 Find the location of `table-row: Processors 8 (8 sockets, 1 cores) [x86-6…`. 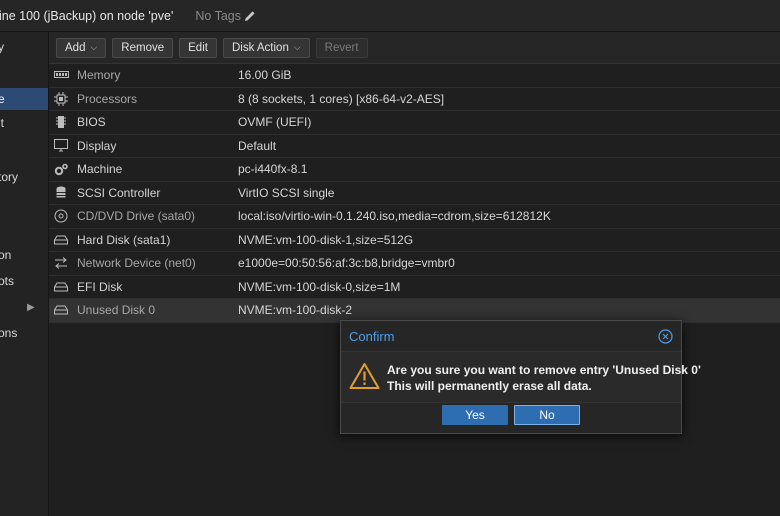

table-row: Processors 8 (8 sockets, 1 cores) [x86-6… is located at coordinates (414, 99).